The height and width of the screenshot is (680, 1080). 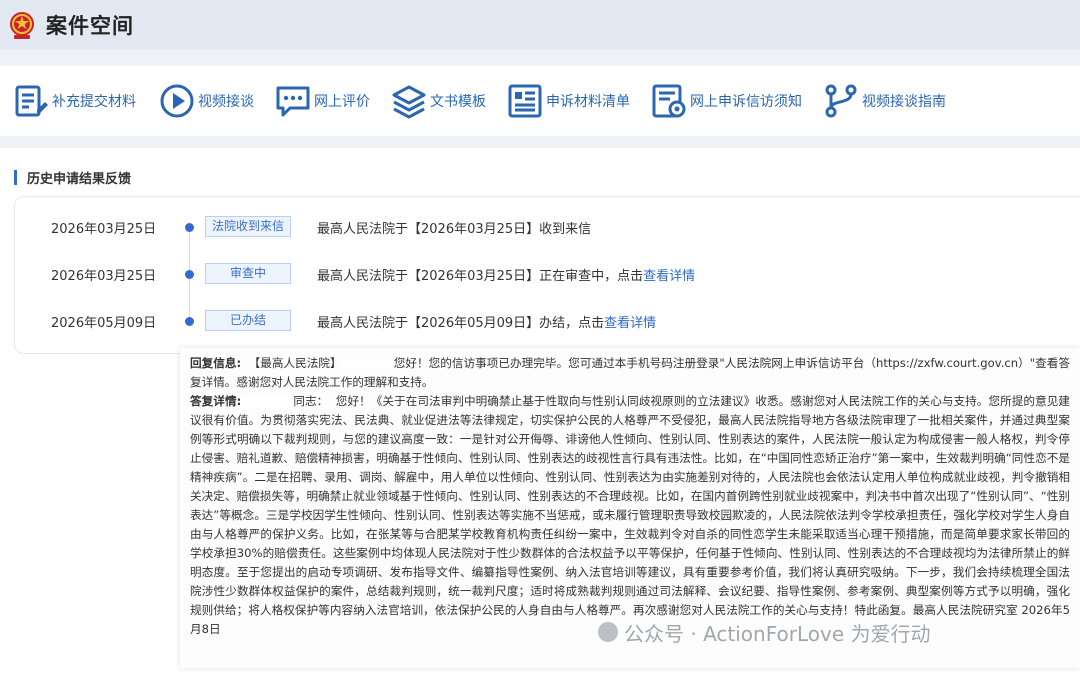 What do you see at coordinates (295, 363) in the screenshot?
I see `reply-info-sender: 【最高人民法院】` at bounding box center [295, 363].